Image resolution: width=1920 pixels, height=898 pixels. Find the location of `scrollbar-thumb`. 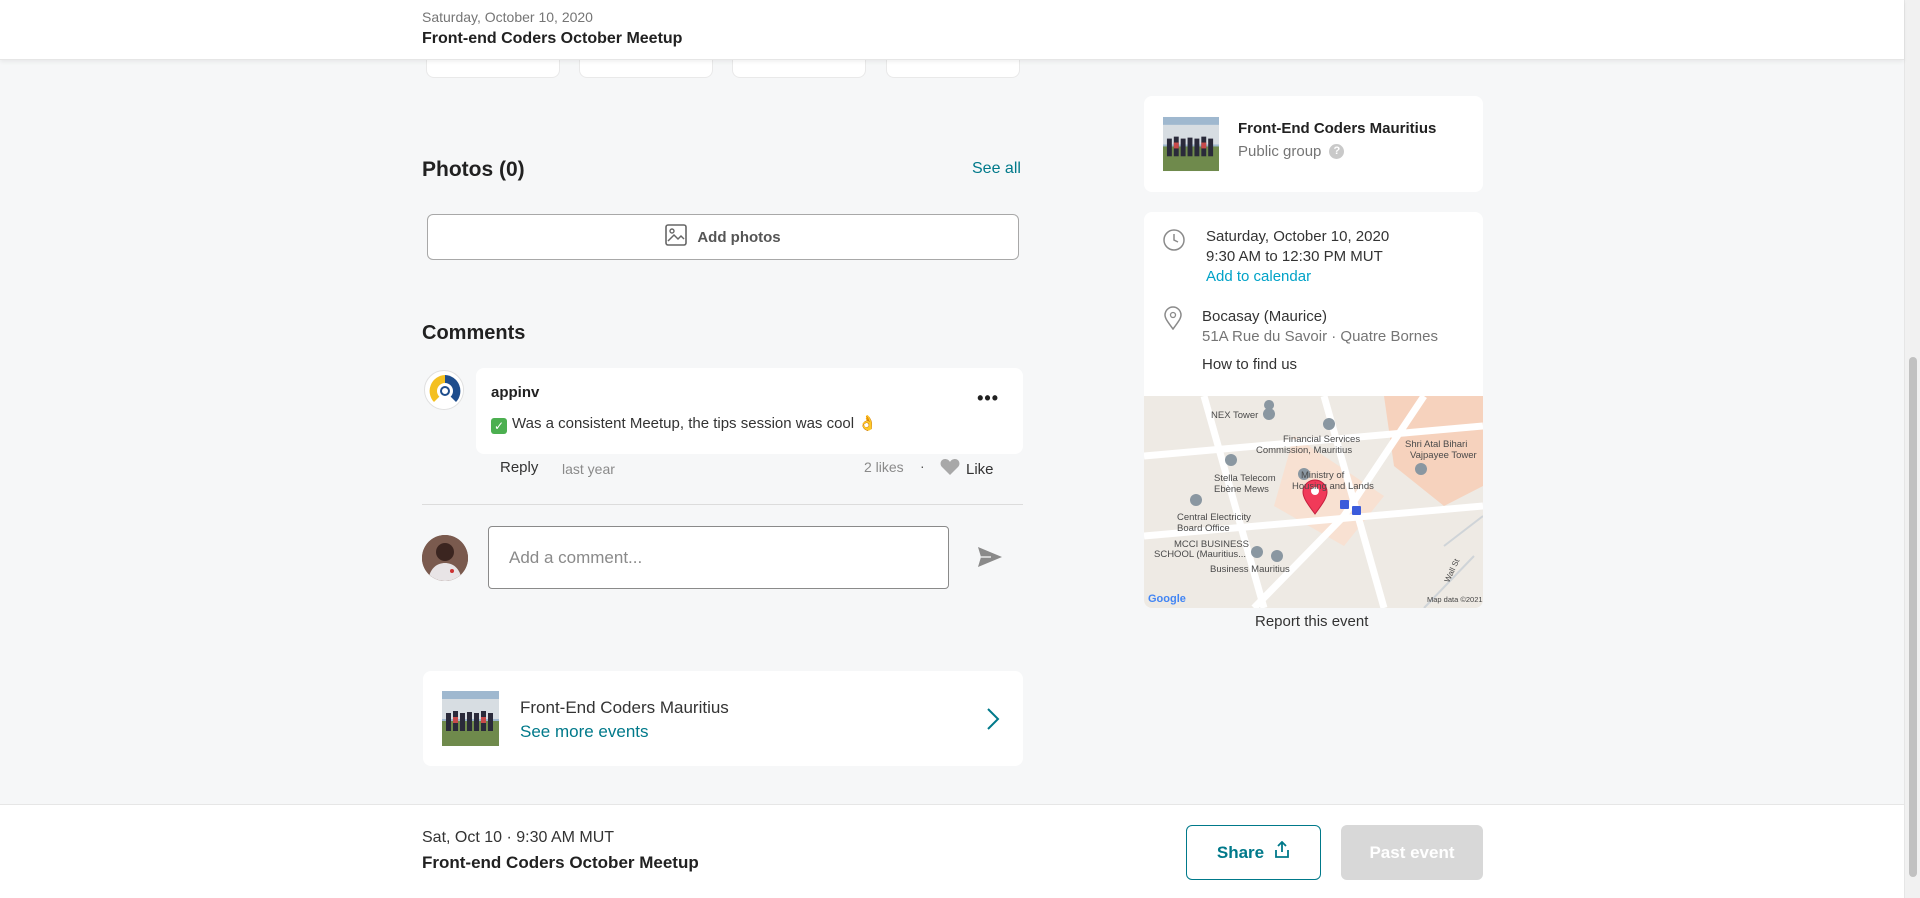

scrollbar-thumb is located at coordinates (1913, 617).